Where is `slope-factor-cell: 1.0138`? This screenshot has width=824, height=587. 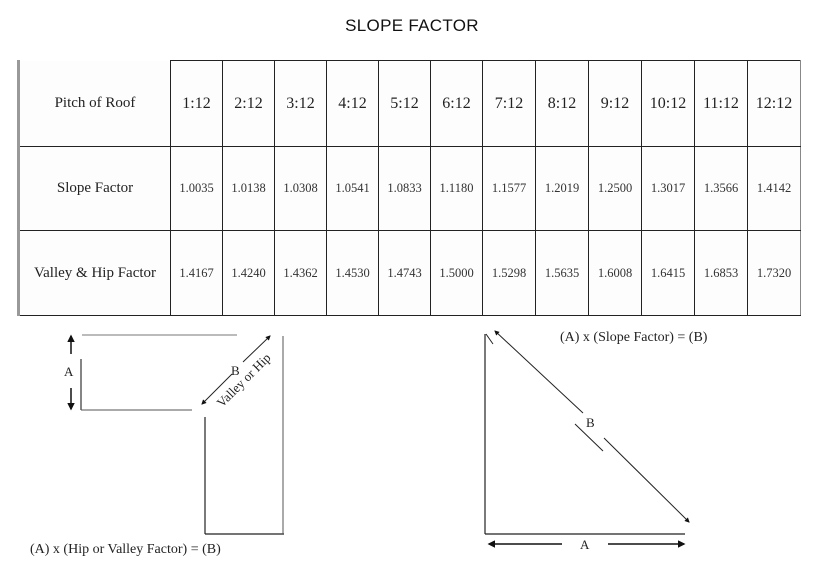 slope-factor-cell: 1.0138 is located at coordinates (248, 188).